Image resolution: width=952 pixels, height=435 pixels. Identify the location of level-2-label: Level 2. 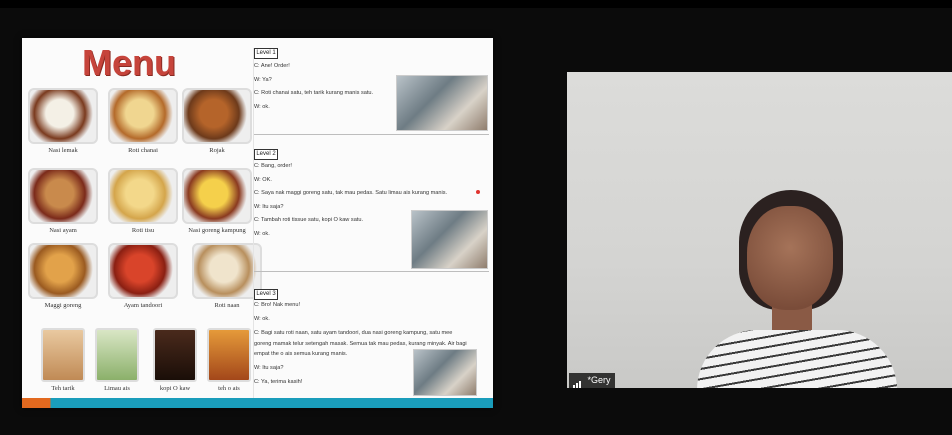
(266, 154).